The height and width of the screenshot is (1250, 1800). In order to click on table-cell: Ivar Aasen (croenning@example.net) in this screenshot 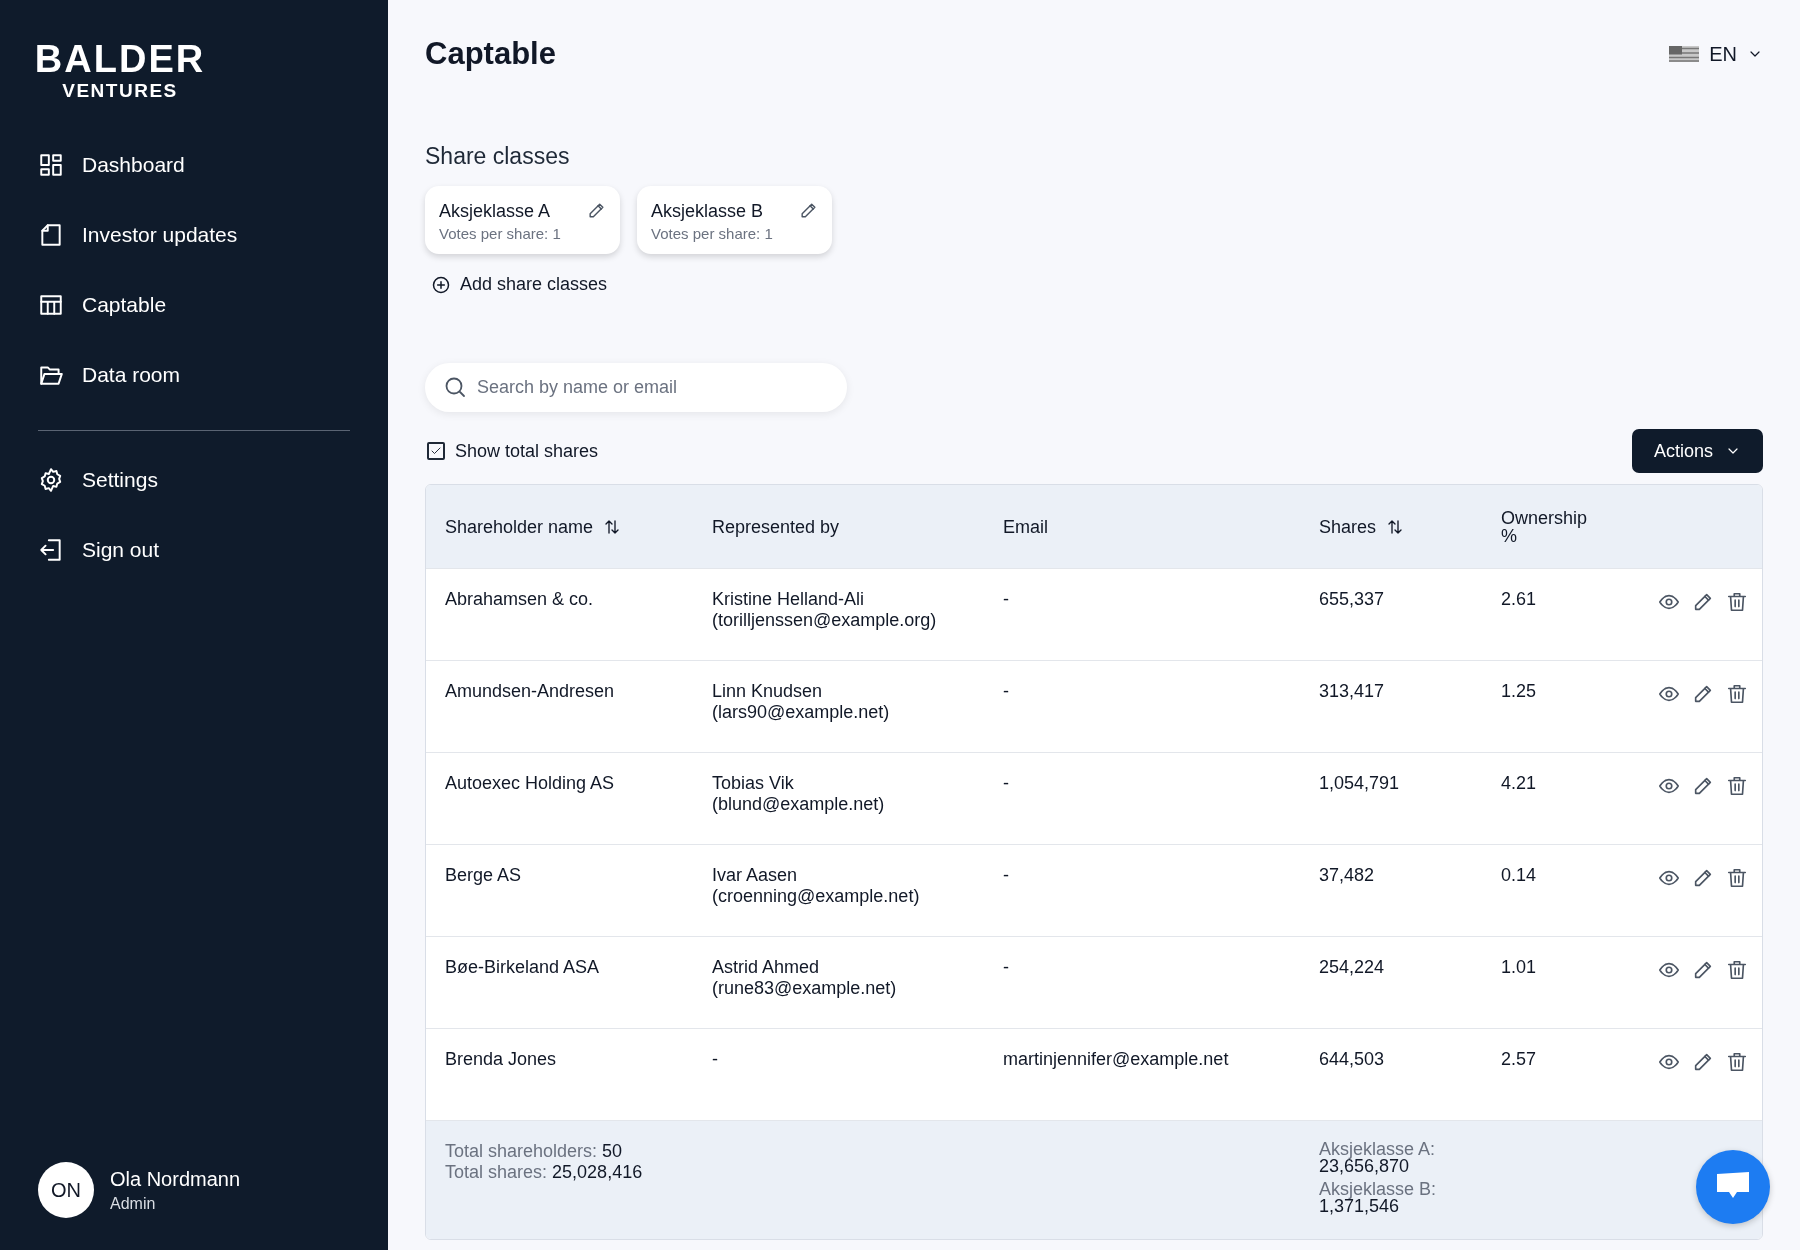, I will do `click(816, 885)`.